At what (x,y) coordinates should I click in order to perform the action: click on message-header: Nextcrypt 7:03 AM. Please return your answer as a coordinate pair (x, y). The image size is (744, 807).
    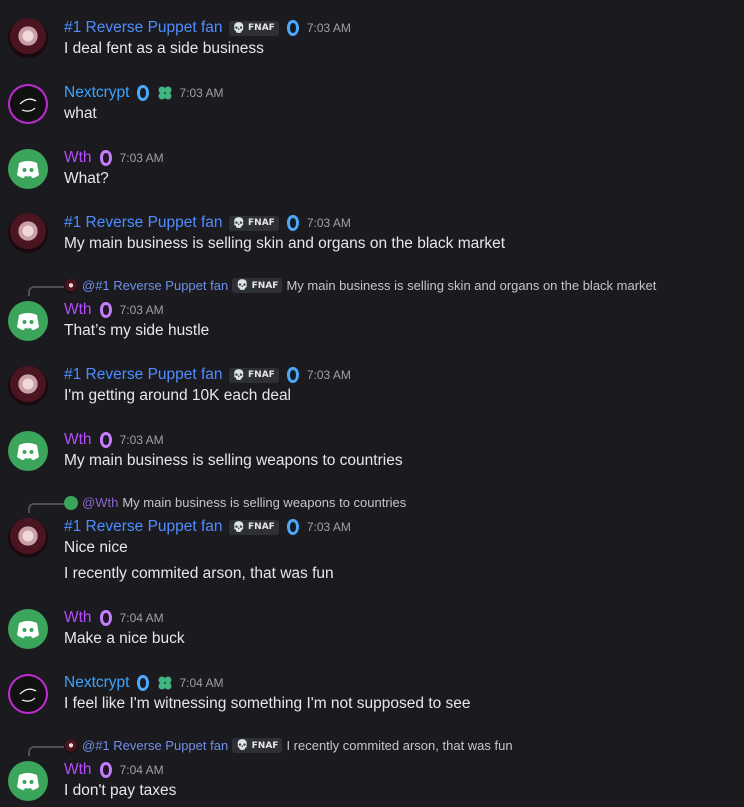
    Looking at the image, I should click on (144, 93).